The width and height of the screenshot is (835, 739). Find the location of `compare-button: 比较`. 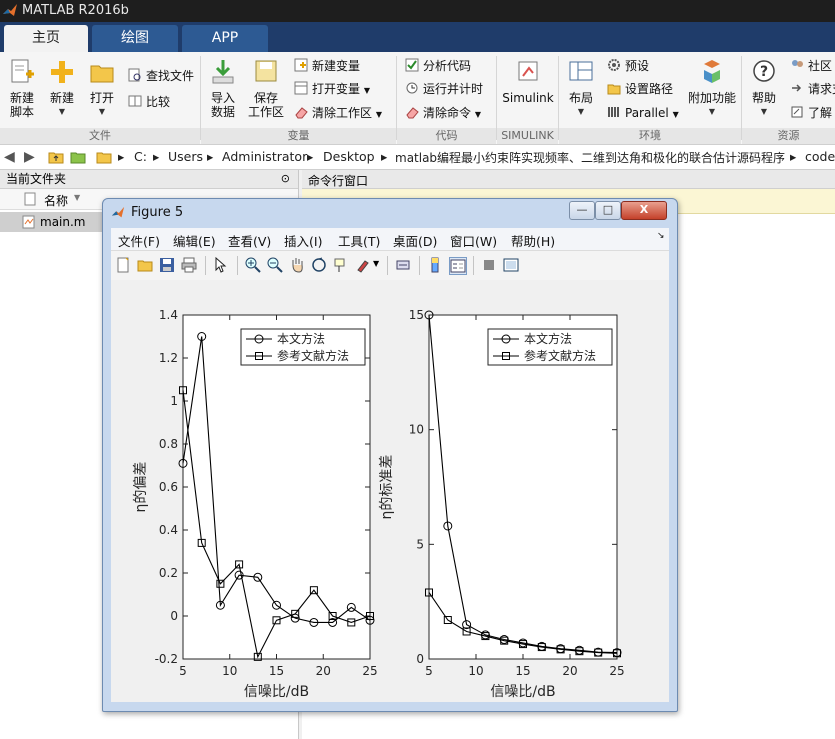

compare-button: 比较 is located at coordinates (149, 102).